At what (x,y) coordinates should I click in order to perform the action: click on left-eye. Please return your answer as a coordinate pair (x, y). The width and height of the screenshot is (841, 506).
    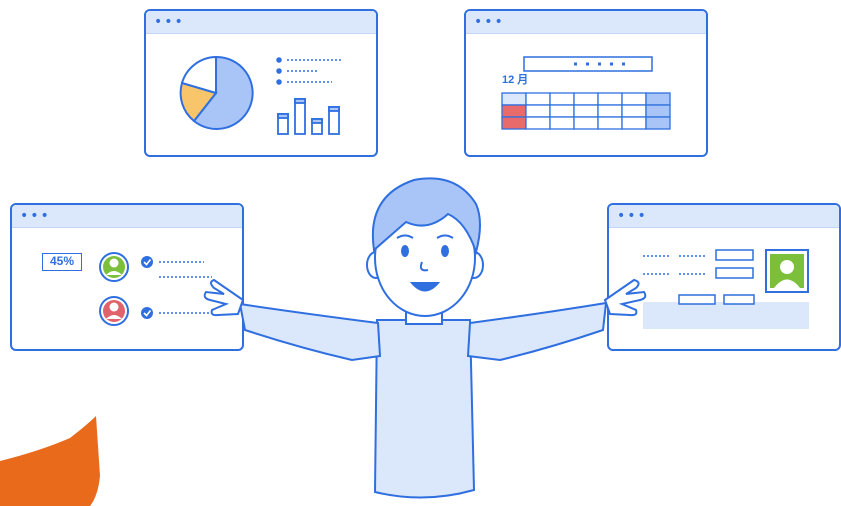
    Looking at the image, I should click on (405, 251).